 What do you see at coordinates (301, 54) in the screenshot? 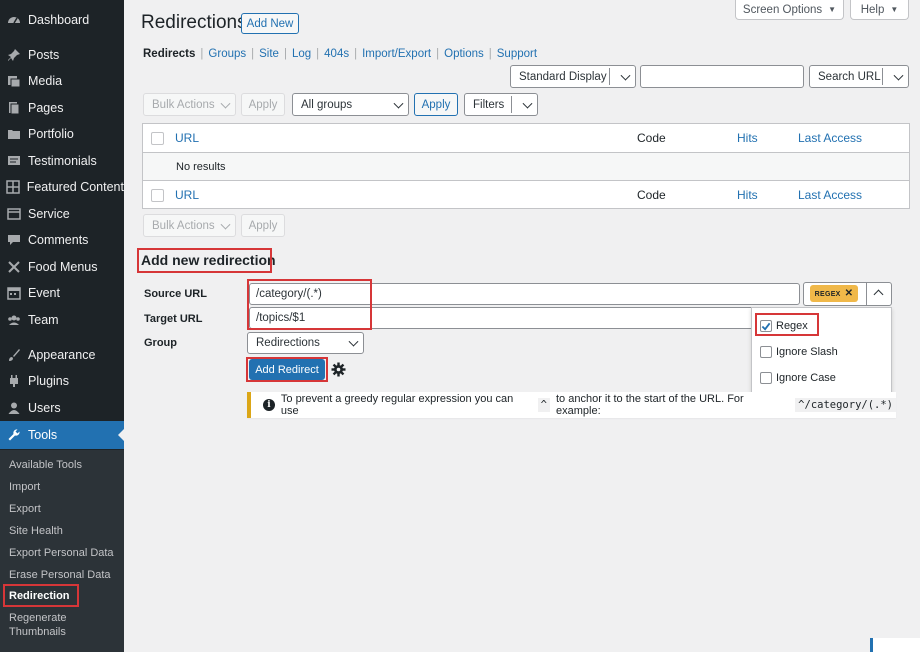
I see `subnav-log: Log` at bounding box center [301, 54].